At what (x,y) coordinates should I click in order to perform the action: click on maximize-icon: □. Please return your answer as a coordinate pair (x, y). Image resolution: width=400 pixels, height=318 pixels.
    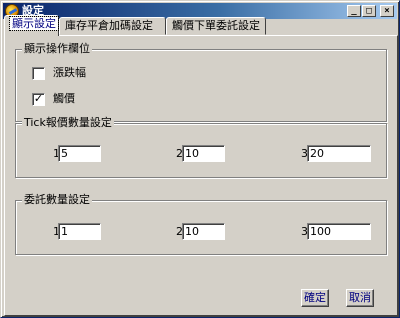
    Looking at the image, I should click on (369, 11).